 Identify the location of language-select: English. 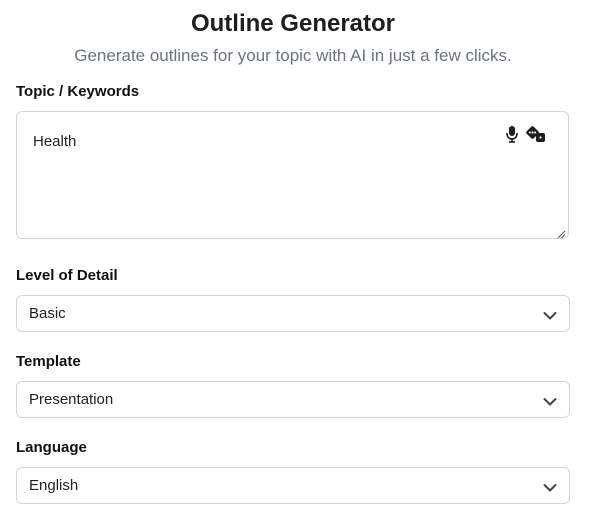
(293, 485).